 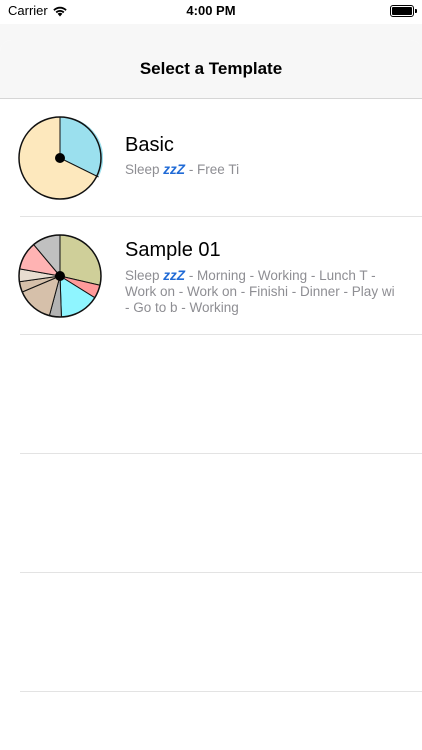 I want to click on template-name: Sample 01, so click(x=173, y=250).